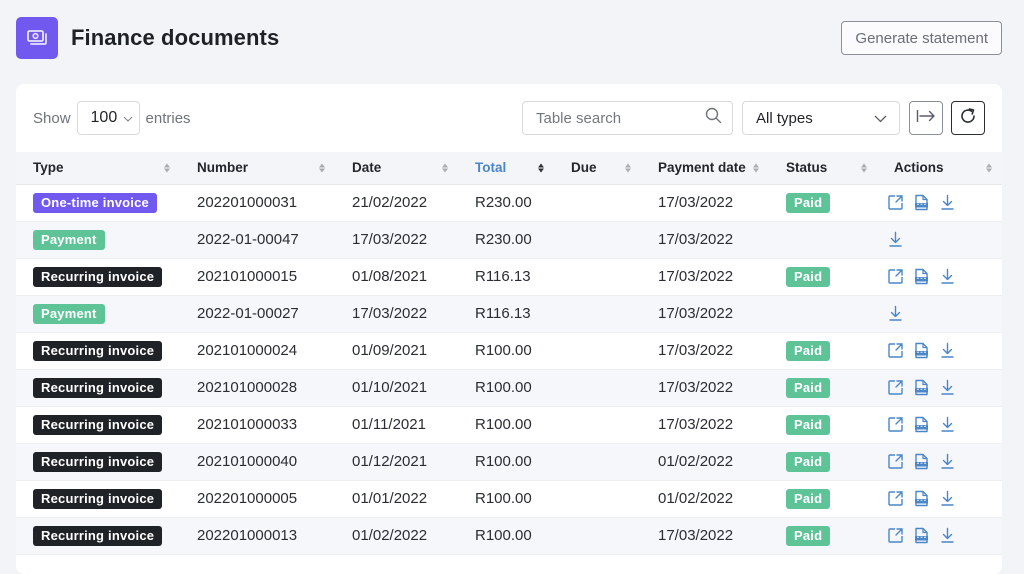 The width and height of the screenshot is (1024, 574). What do you see at coordinates (367, 168) in the screenshot?
I see `column-header-label: Date` at bounding box center [367, 168].